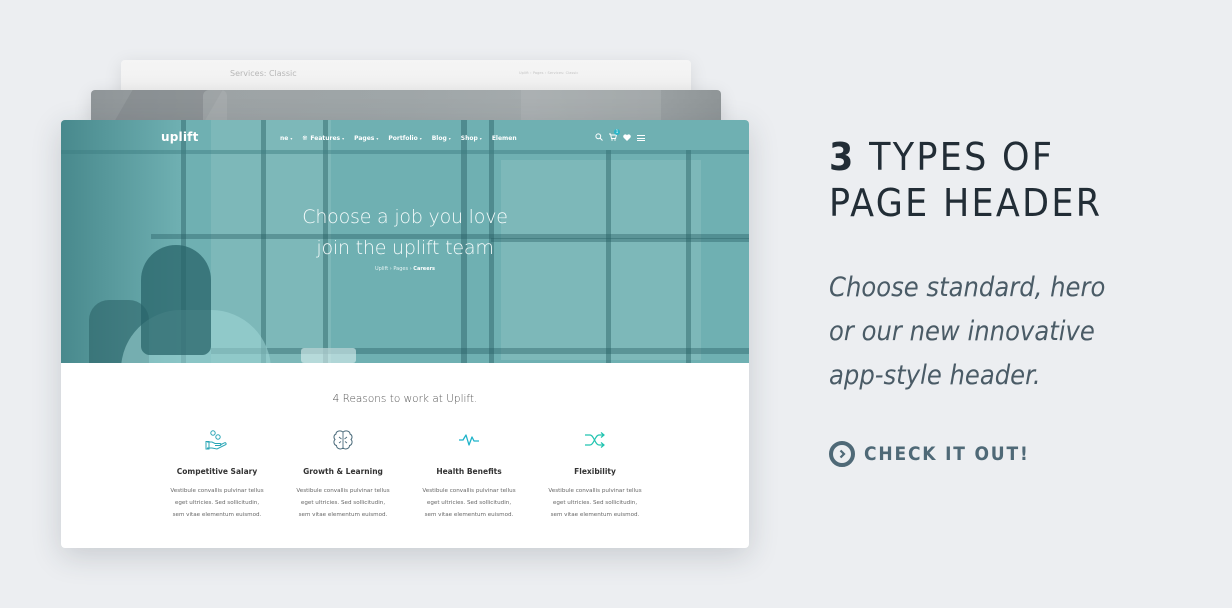 Image resolution: width=1232 pixels, height=608 pixels. Describe the element at coordinates (180, 137) in the screenshot. I see `site-logo: uplift` at that location.